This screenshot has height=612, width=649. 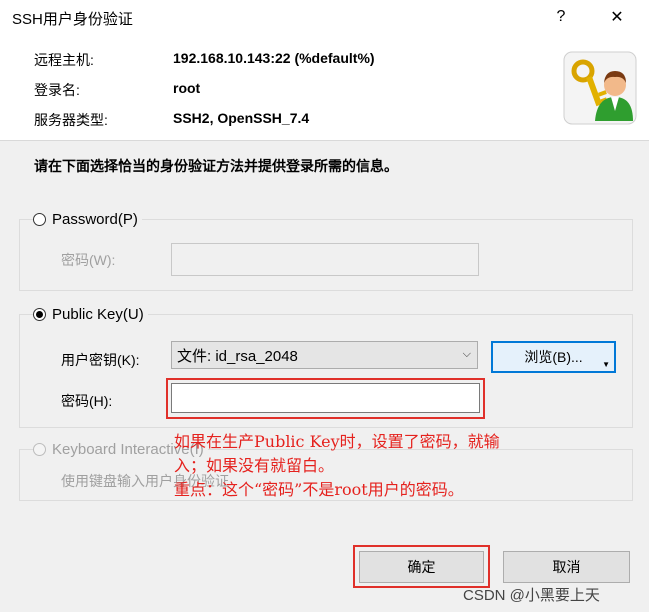 I want to click on close-button: ✕, so click(x=617, y=17).